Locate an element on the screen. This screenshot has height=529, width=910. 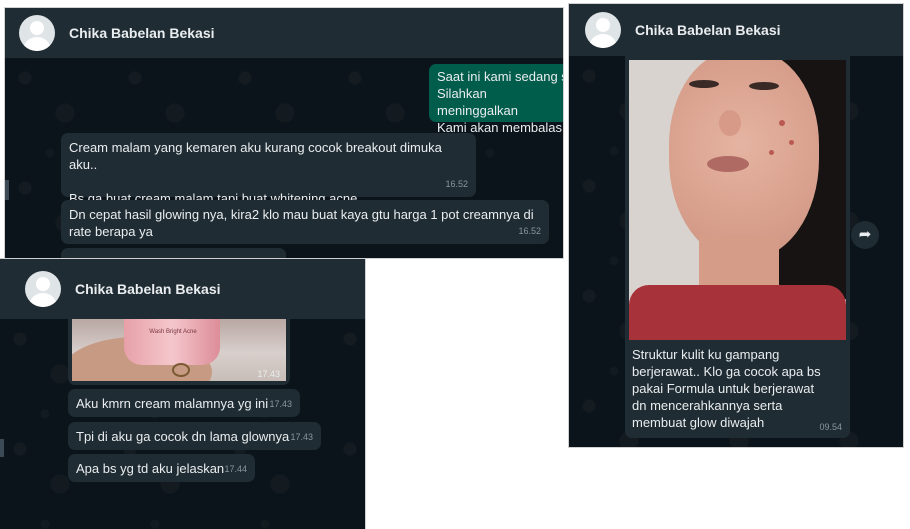
incoming-message-bubble: Apa bs yg td aku jelaskan 17.44 is located at coordinates (161, 468).